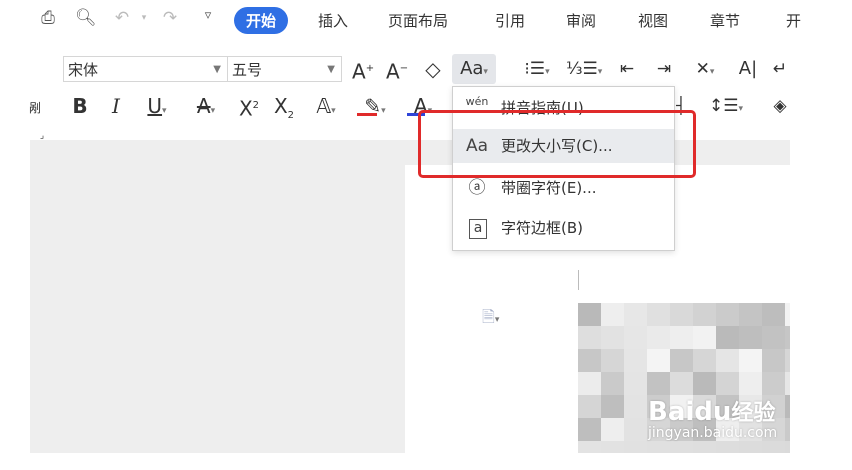 The height and width of the screenshot is (470, 852). What do you see at coordinates (557, 144) in the screenshot?
I see `highlight-annotation-box` at bounding box center [557, 144].